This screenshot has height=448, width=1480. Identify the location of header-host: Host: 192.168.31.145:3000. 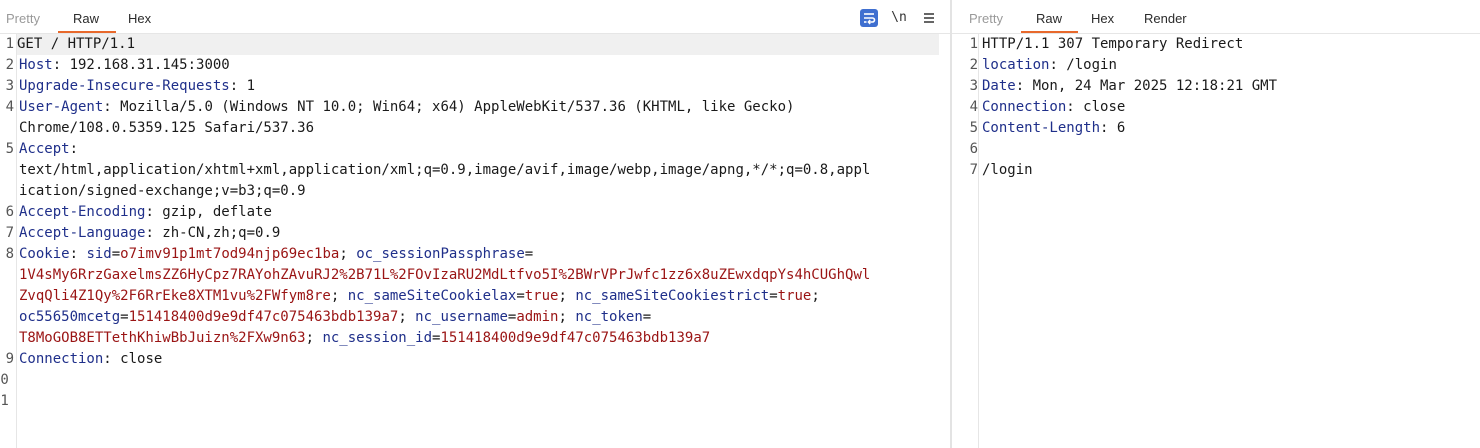
(124, 65).